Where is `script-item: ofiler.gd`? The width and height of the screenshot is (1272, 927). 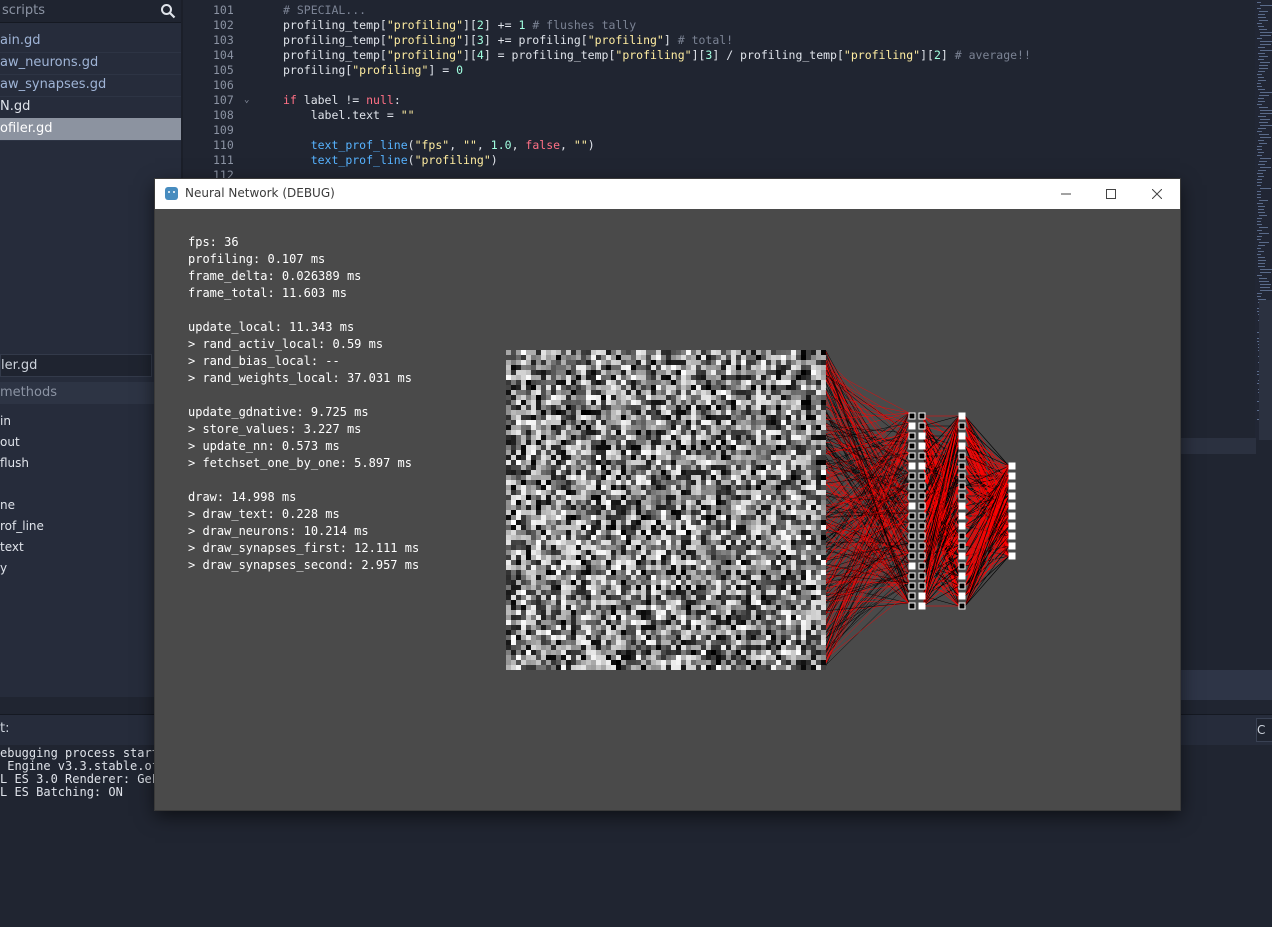 script-item: ofiler.gd is located at coordinates (90, 129).